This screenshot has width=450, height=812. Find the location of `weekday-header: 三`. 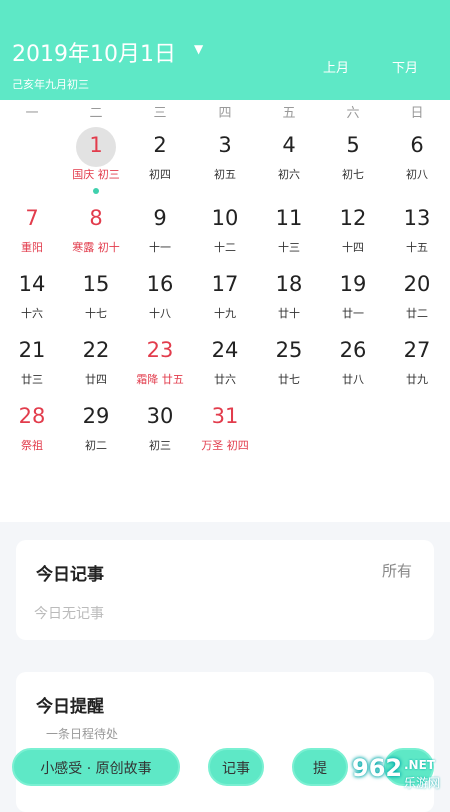

weekday-header: 三 is located at coordinates (160, 113).